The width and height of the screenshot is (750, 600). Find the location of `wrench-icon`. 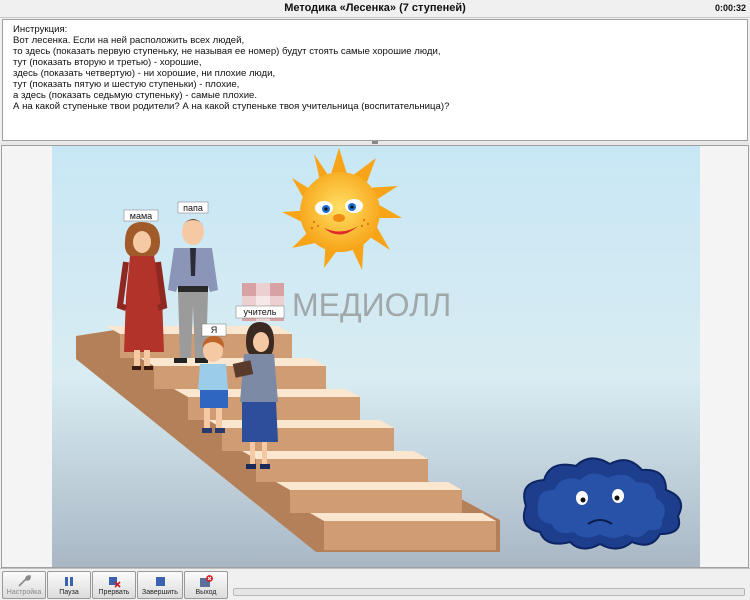

wrench-icon is located at coordinates (24, 581).